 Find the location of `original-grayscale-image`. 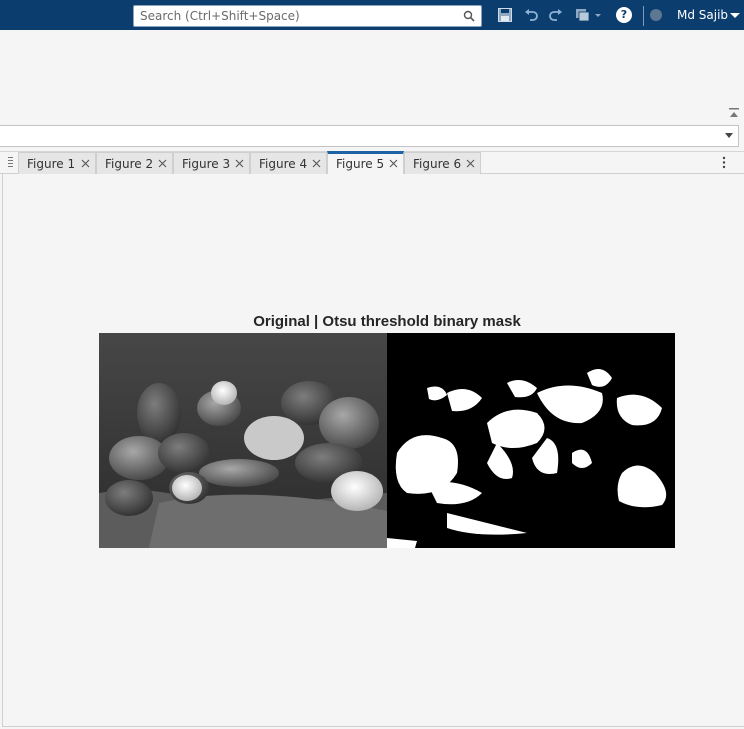

original-grayscale-image is located at coordinates (243, 440).